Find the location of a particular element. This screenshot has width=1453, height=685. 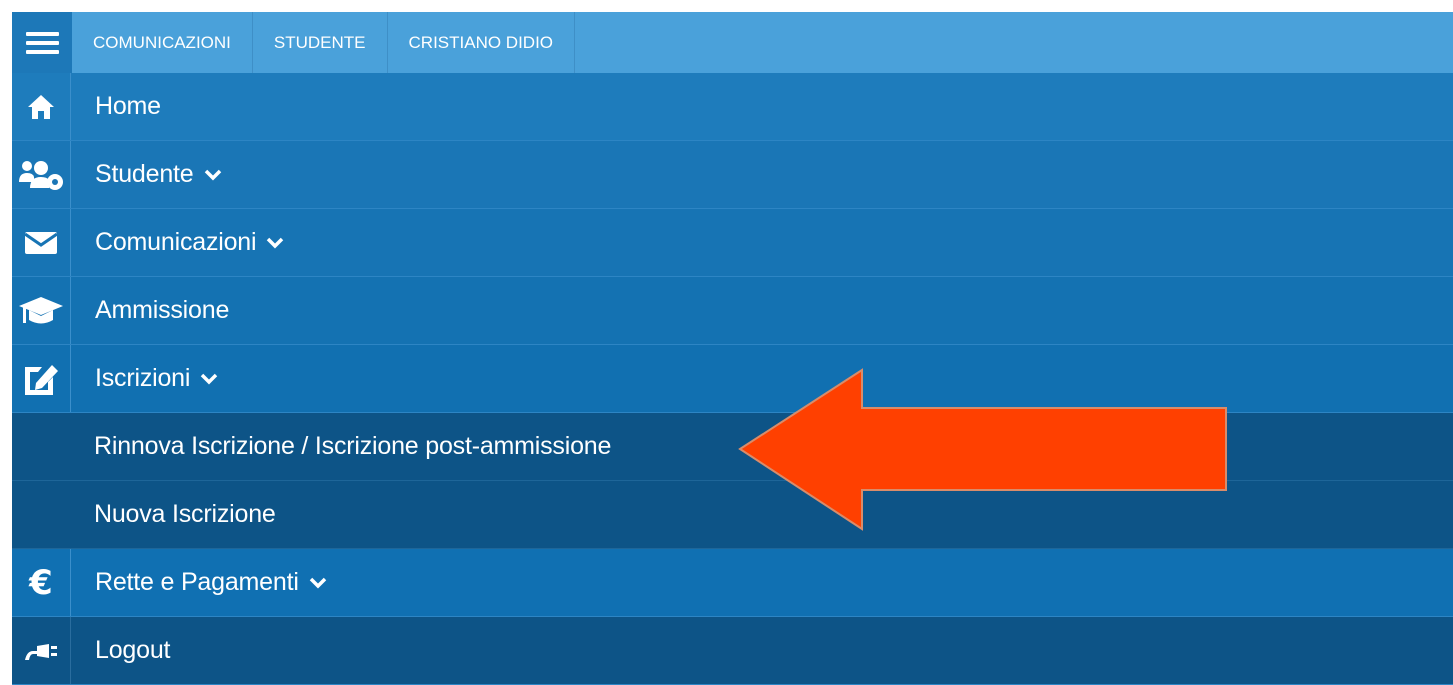

menu-toggle-button is located at coordinates (42, 42).